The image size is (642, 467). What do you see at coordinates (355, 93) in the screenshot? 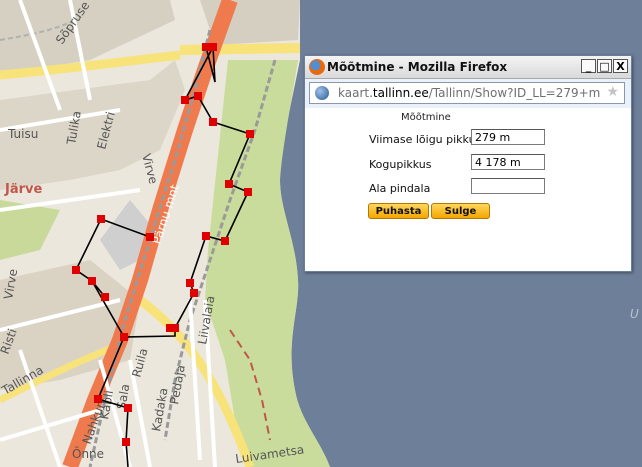
I see `url-prefix: kaart.` at bounding box center [355, 93].